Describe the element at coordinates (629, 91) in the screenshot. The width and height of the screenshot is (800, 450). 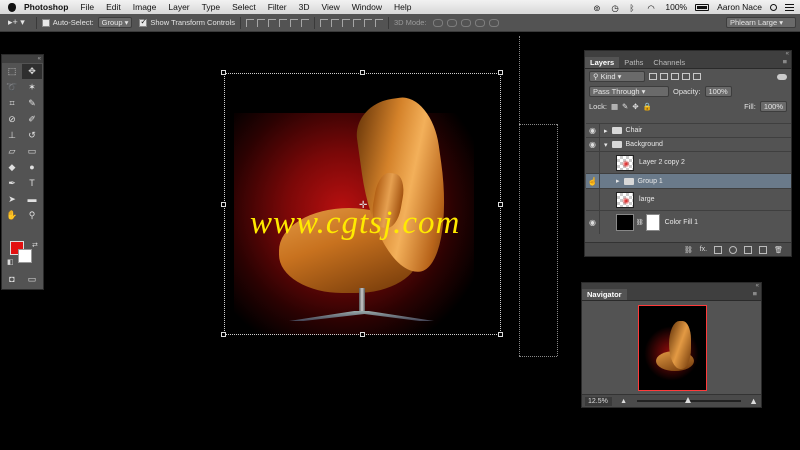
I see `blend-mode-dropdown: Pass Through ▾` at that location.